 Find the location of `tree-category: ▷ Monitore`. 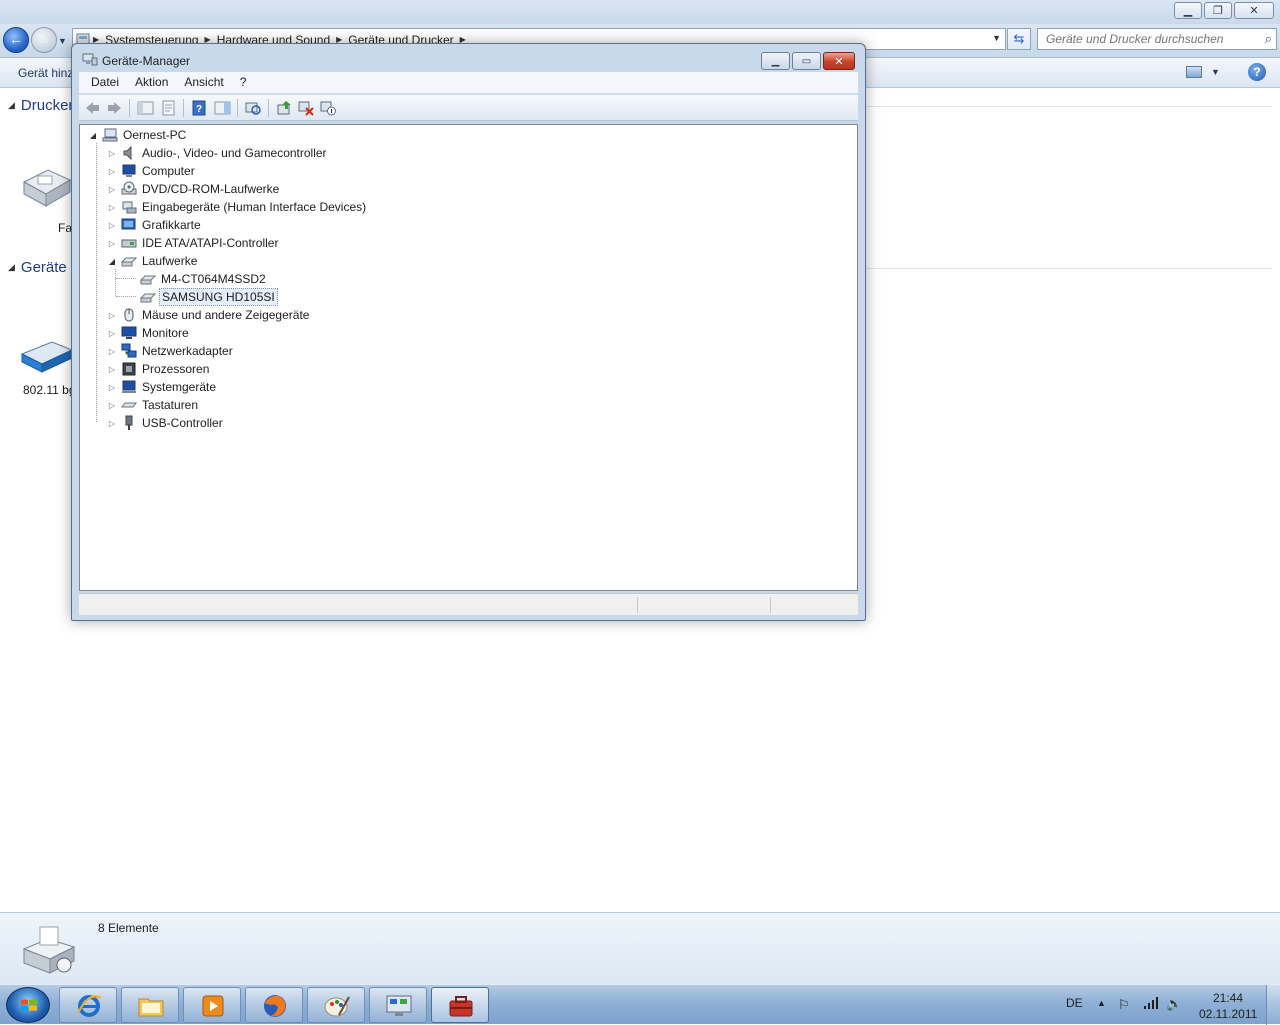

tree-category: ▷ Monitore is located at coordinates (149, 333).